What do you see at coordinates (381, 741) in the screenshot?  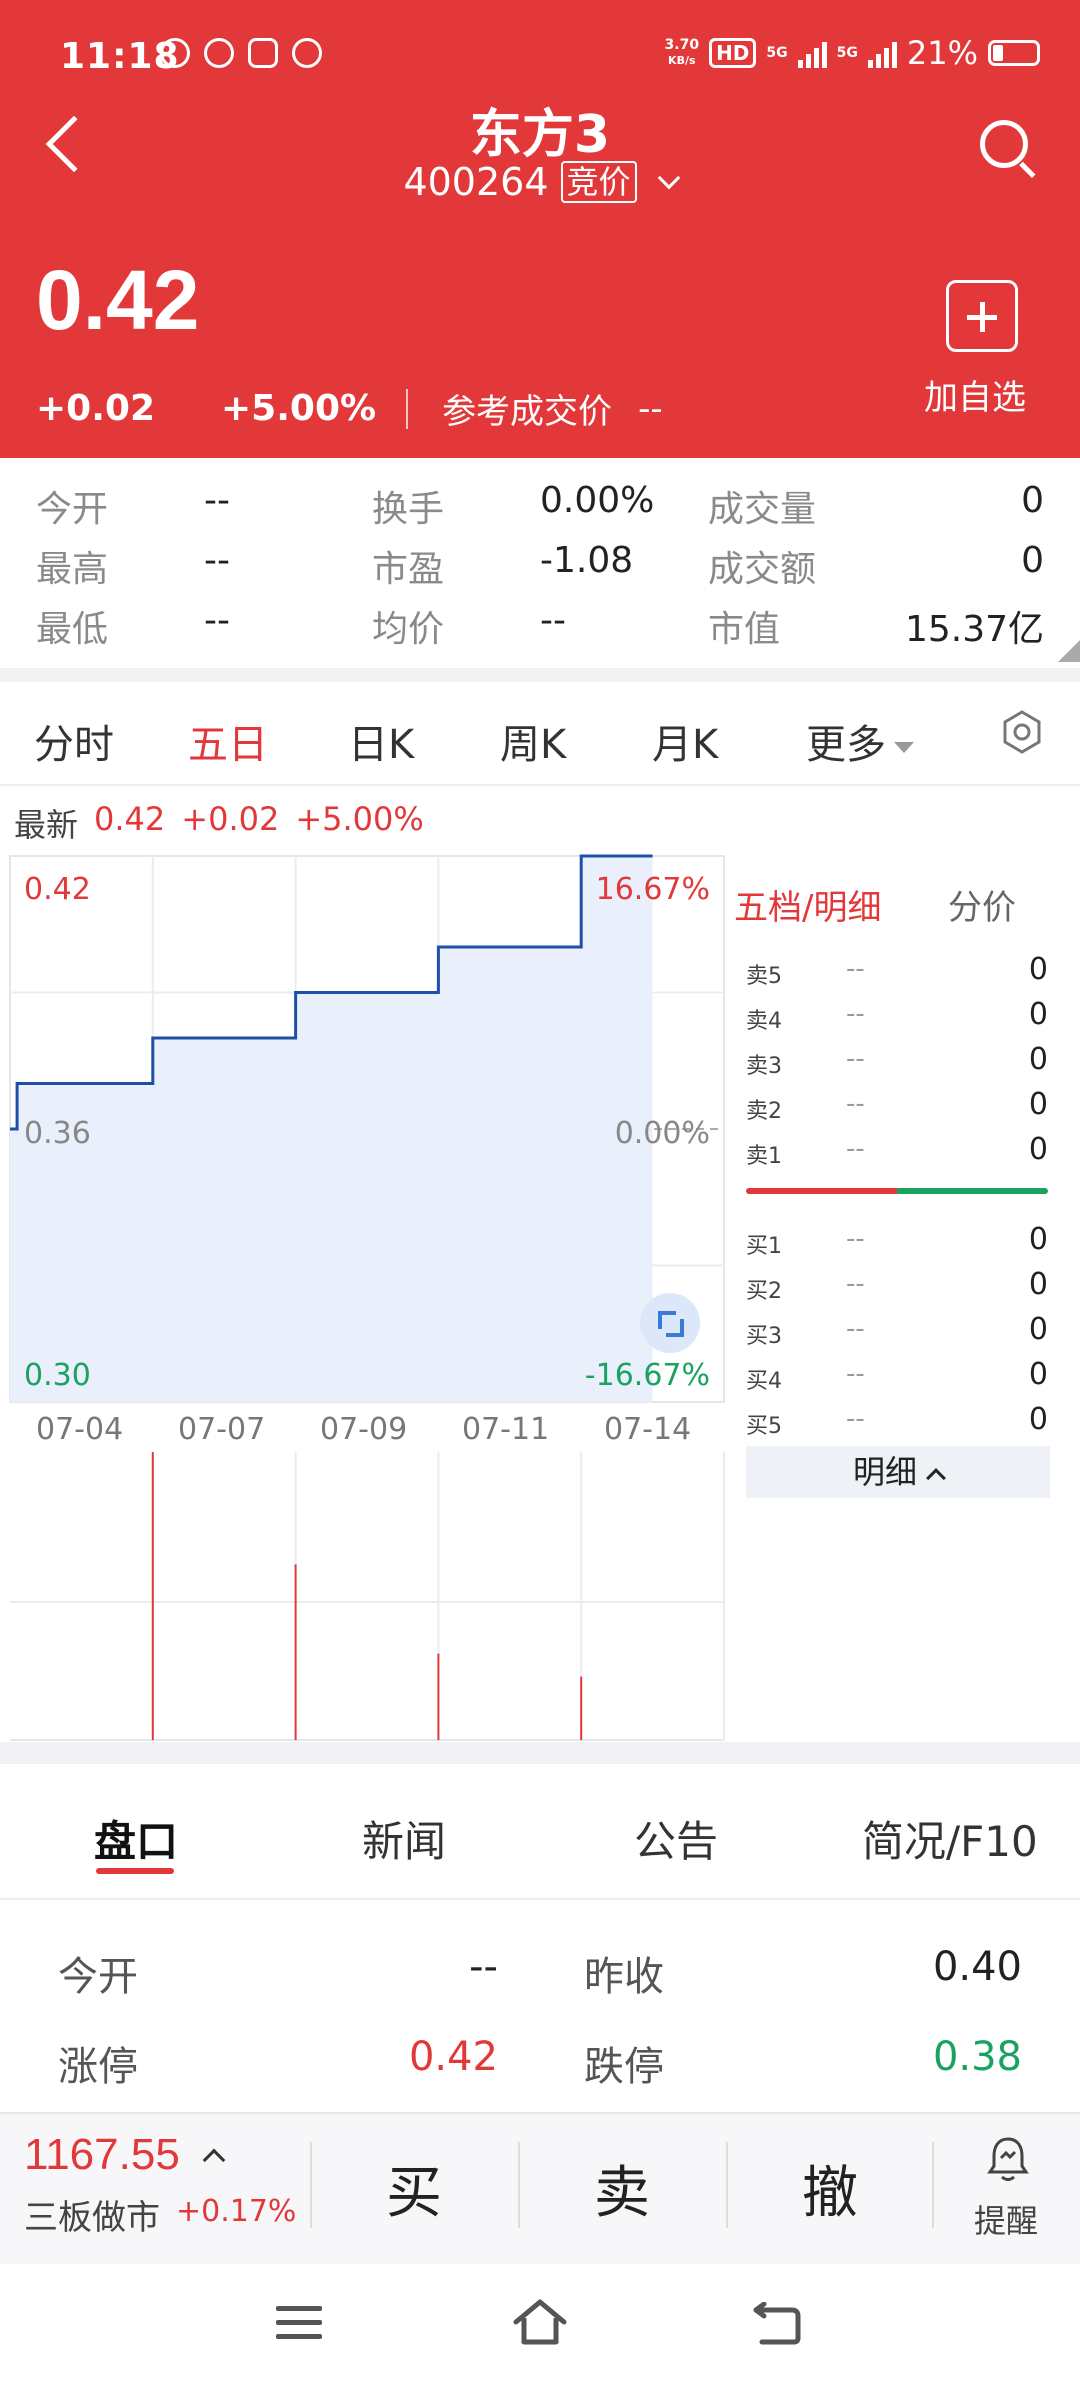 I see `tab-daily-k: 日K` at bounding box center [381, 741].